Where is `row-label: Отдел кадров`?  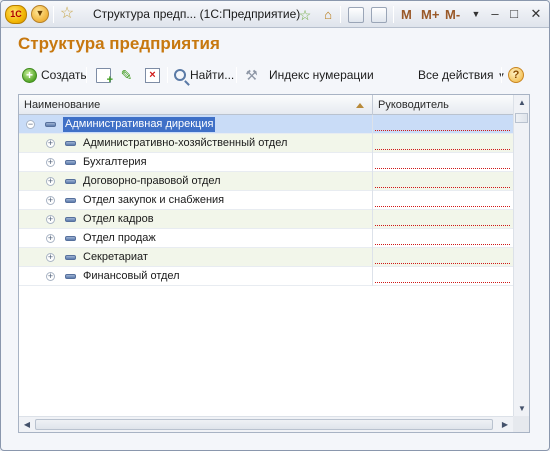 row-label: Отдел кадров is located at coordinates (118, 219).